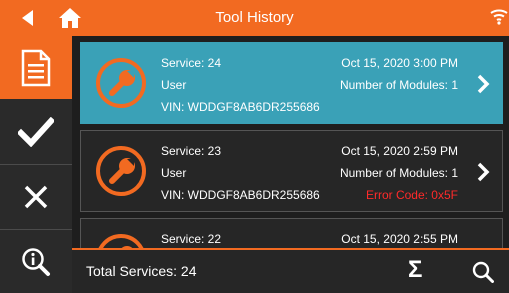 The height and width of the screenshot is (293, 509). I want to click on sidebar, so click(36, 164).